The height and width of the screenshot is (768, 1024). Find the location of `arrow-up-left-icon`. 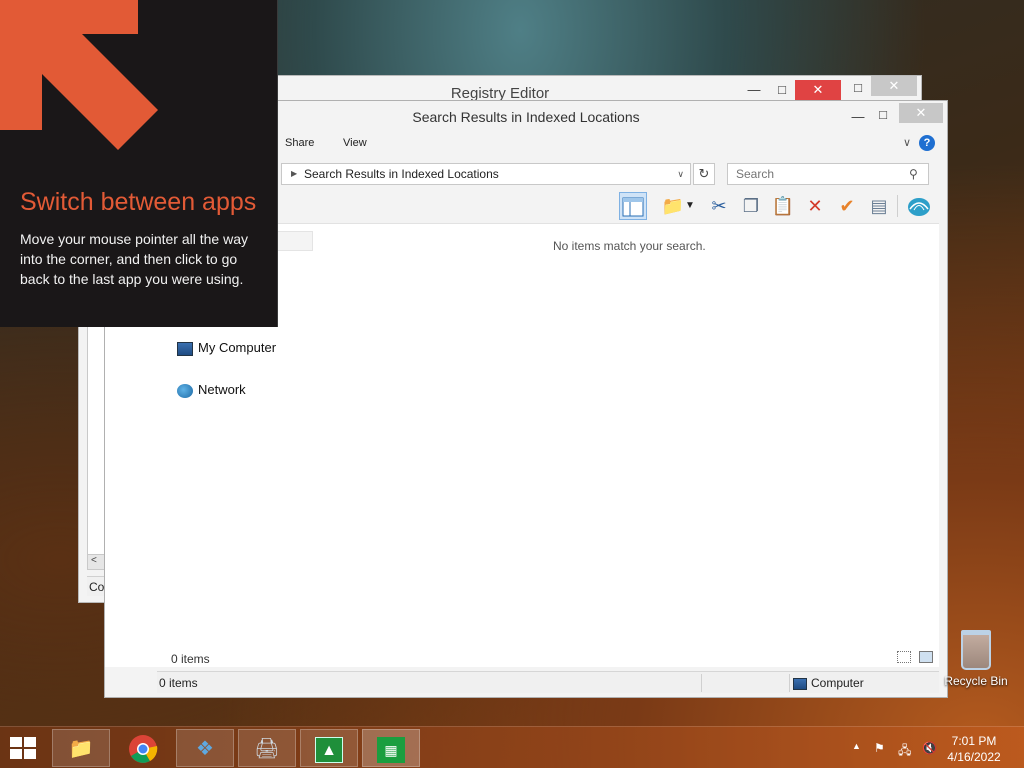

arrow-up-left-icon is located at coordinates (79, 75).